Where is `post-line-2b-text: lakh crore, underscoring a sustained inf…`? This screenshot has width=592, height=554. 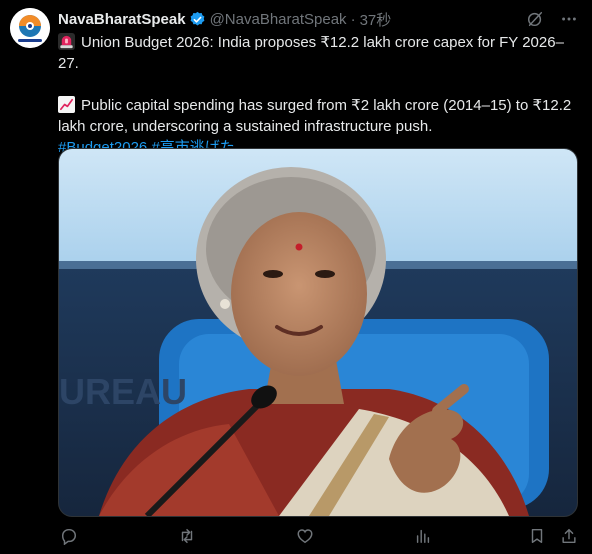
post-line-2b-text: lakh crore, underscoring a sustained inf… is located at coordinates (245, 126).